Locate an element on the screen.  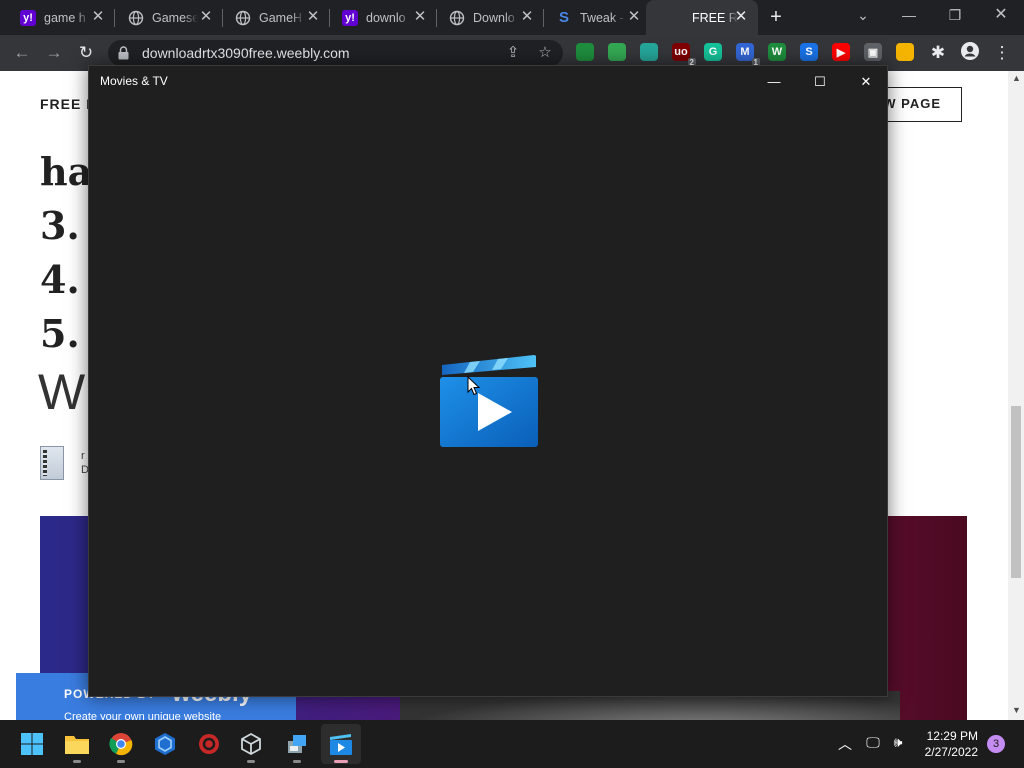
heading-line: 3. is located at coordinates (60, 225).